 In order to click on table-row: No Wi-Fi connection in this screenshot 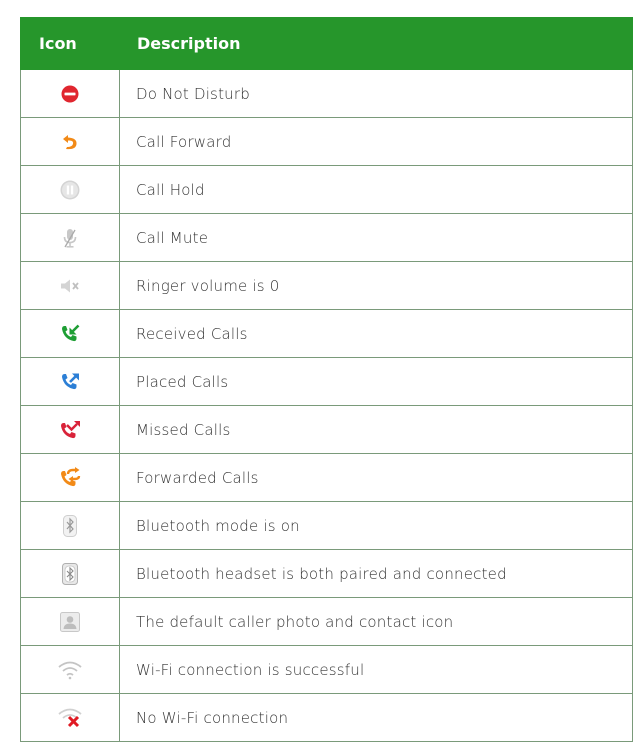, I will do `click(326, 717)`.